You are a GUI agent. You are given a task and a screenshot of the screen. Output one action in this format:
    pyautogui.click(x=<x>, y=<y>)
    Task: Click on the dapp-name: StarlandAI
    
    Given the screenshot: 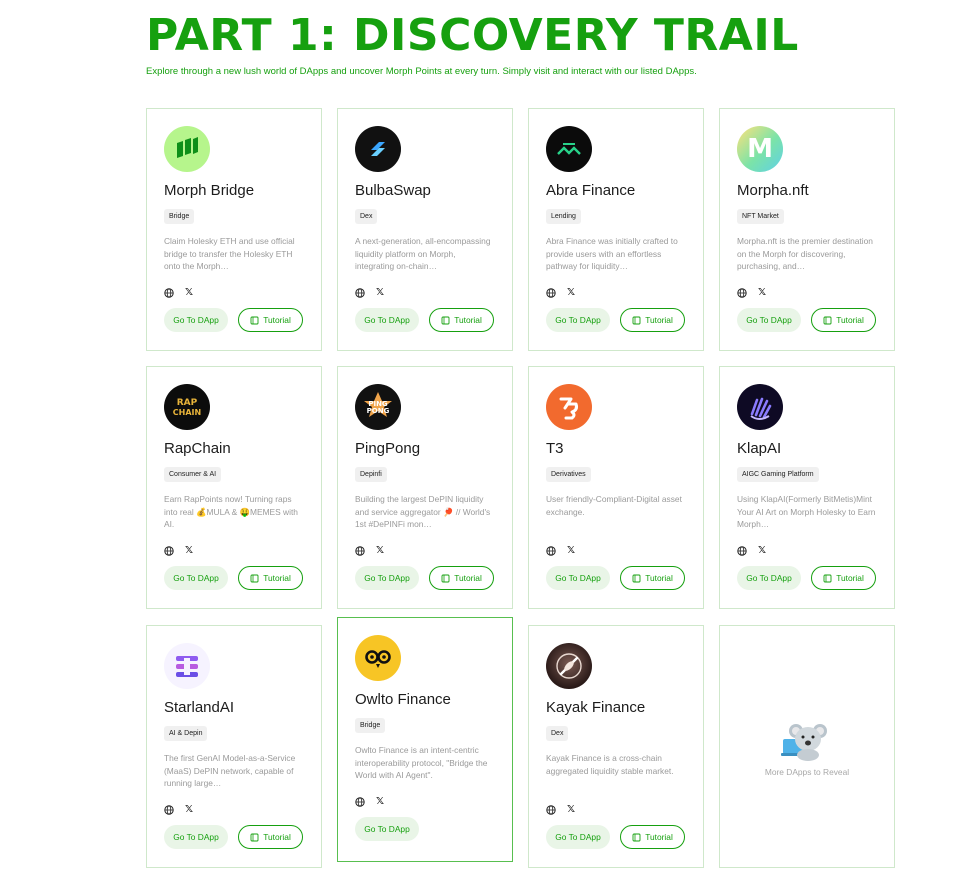 What is the action you would take?
    pyautogui.click(x=199, y=707)
    